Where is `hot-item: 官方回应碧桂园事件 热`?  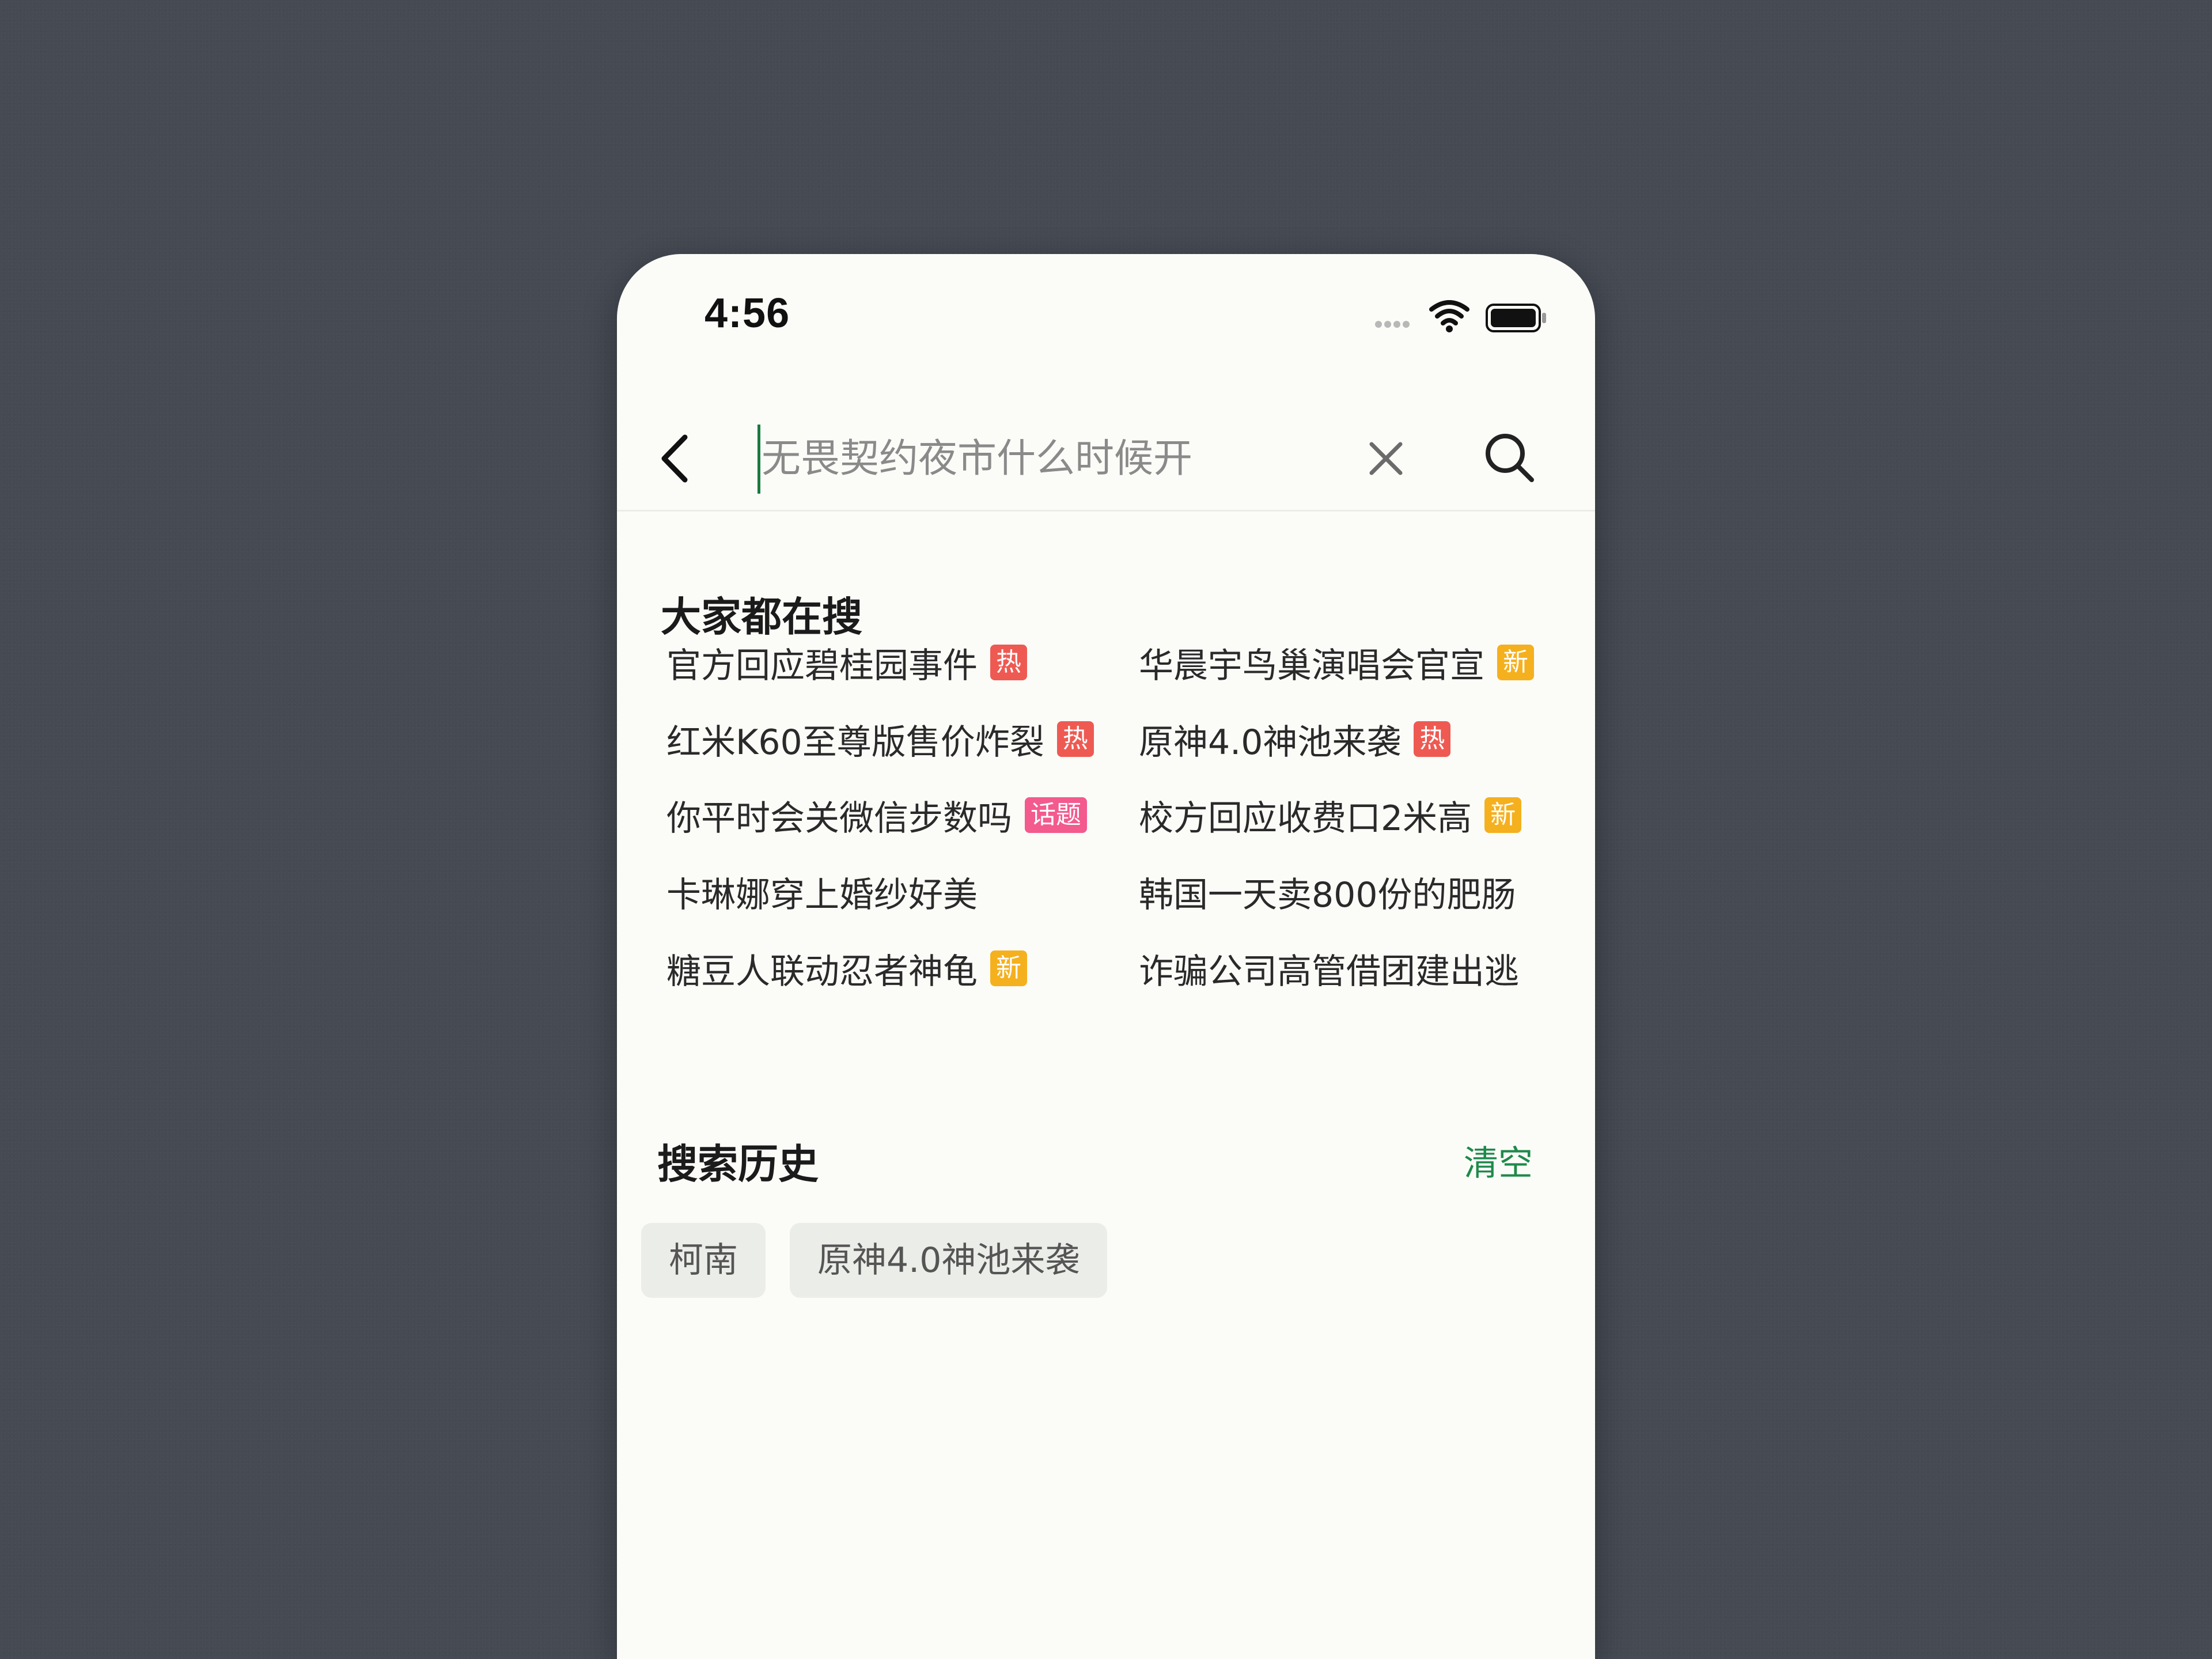 hot-item: 官方回应碧桂园事件 热 is located at coordinates (846, 662).